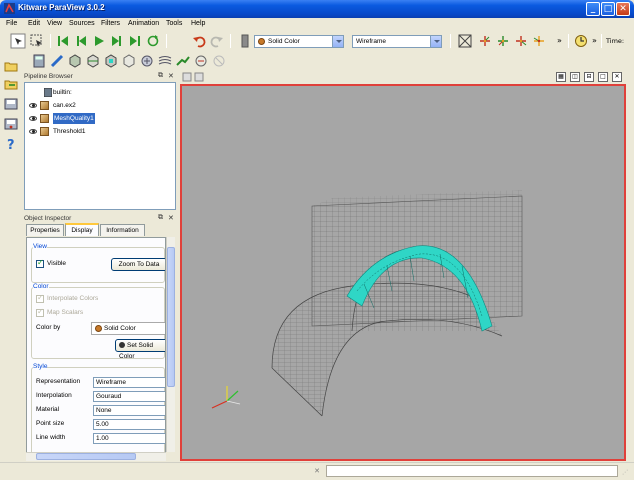  What do you see at coordinates (153, 41) in the screenshot?
I see `loop-icon` at bounding box center [153, 41].